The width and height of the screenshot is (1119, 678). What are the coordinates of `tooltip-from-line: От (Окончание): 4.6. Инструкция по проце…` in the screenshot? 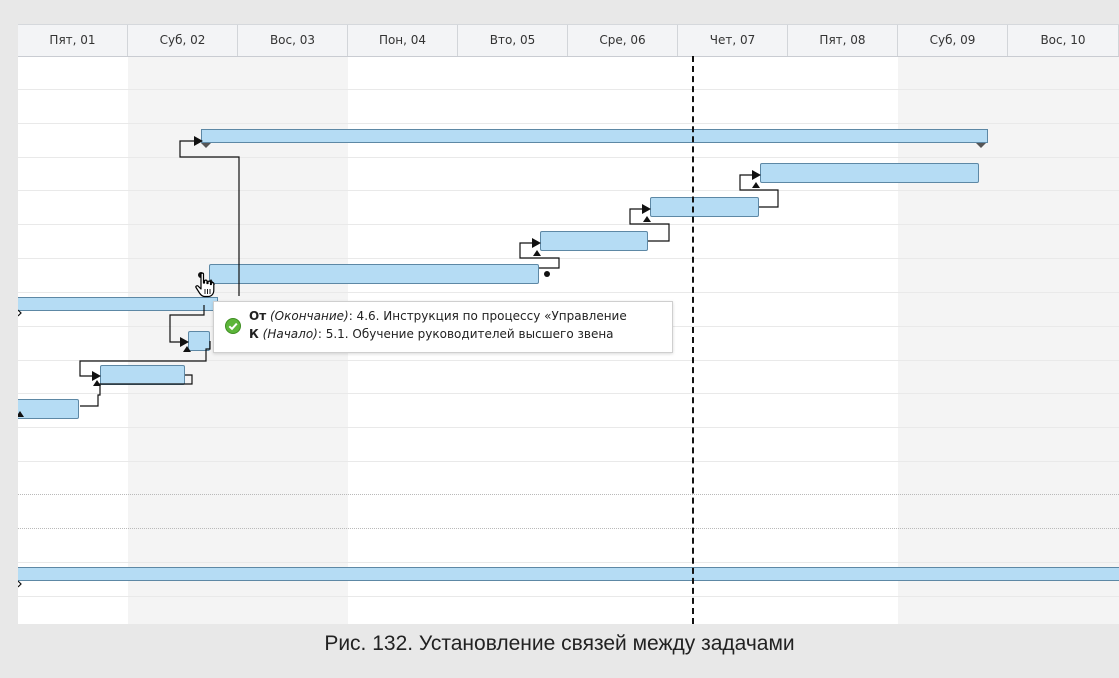 It's located at (438, 316).